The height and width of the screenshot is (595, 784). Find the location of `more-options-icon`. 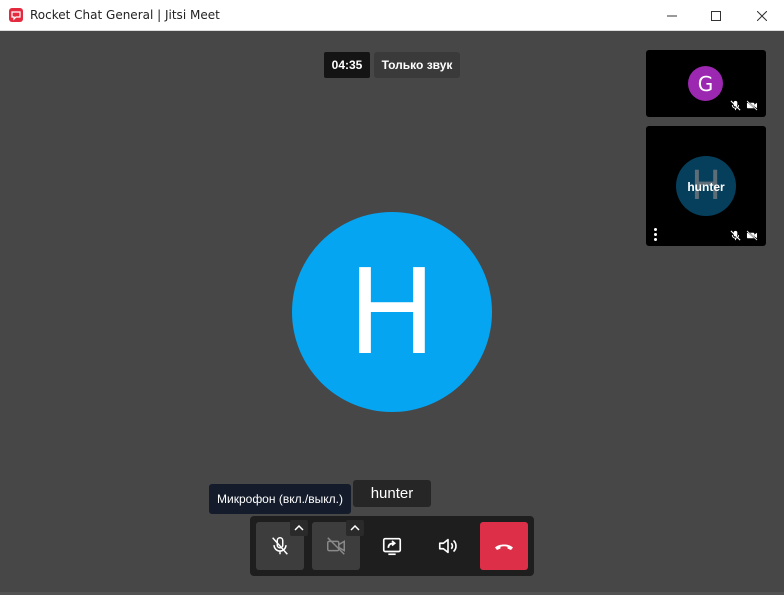

more-options-icon is located at coordinates (655, 234).